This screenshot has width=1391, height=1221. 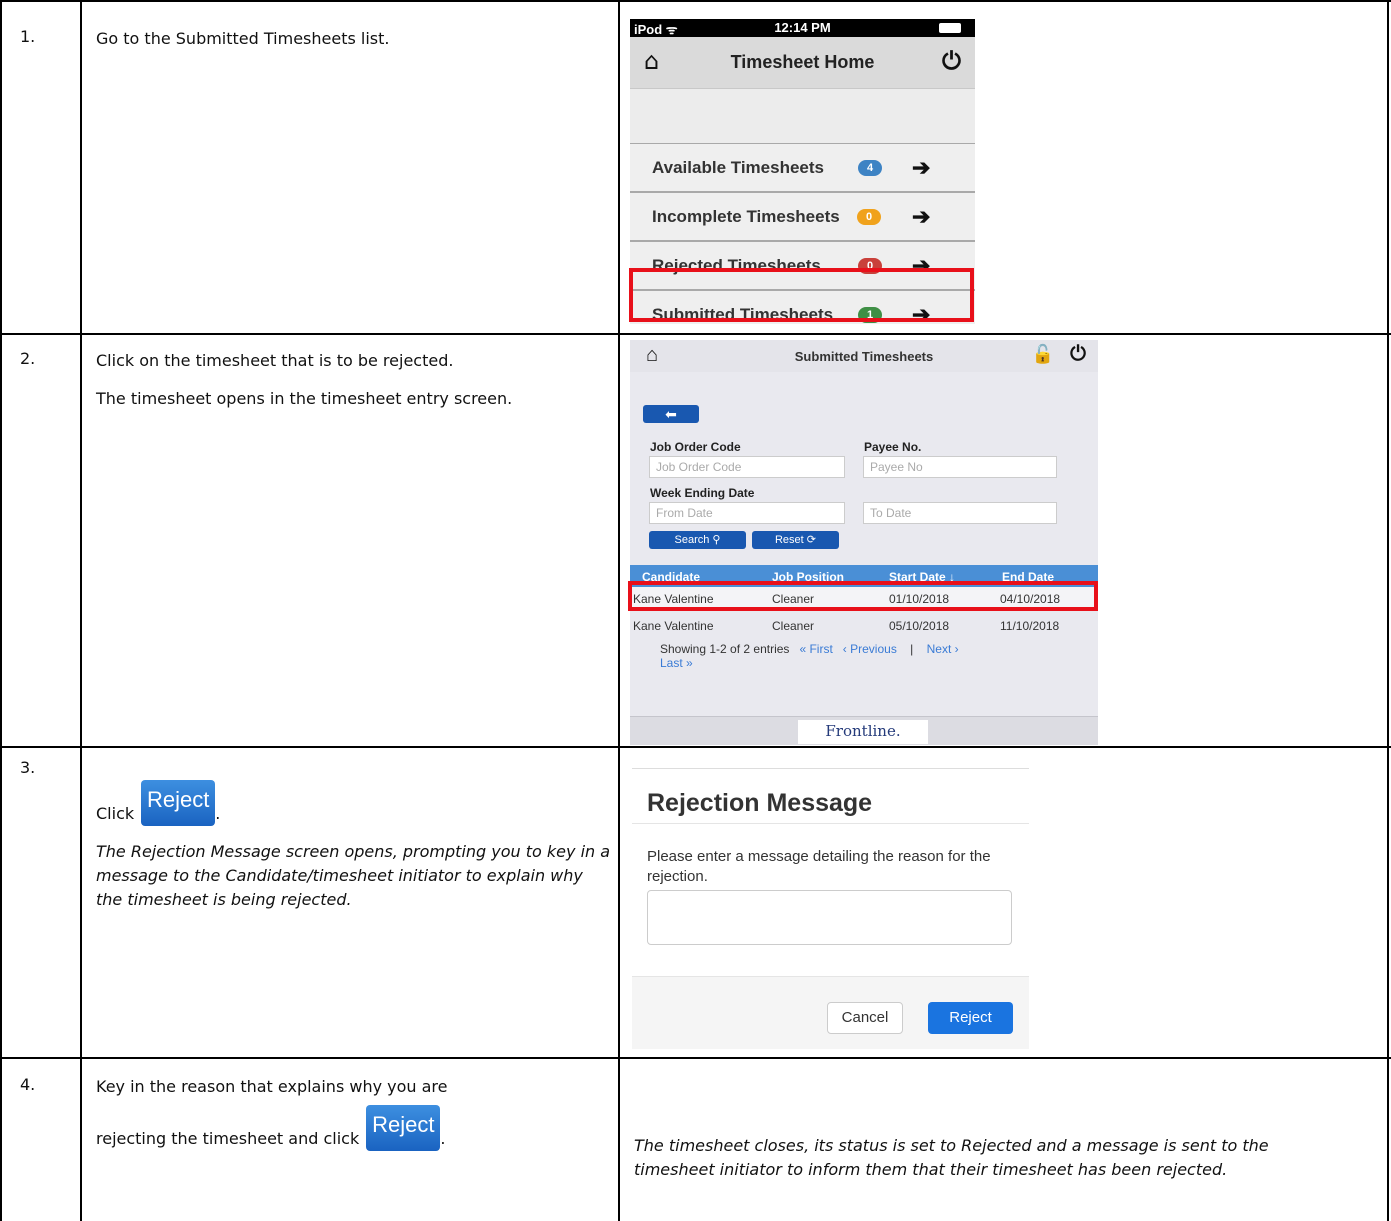 I want to click on position-cell: Cleaner, so click(x=793, y=626).